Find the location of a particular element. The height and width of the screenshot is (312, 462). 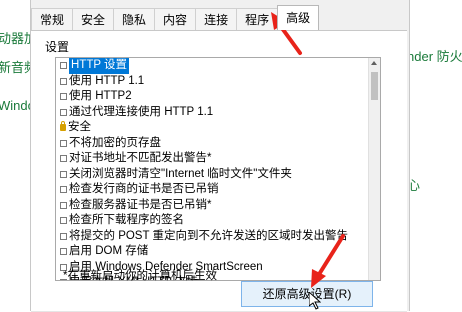

scroll-thumb is located at coordinates (374, 86).